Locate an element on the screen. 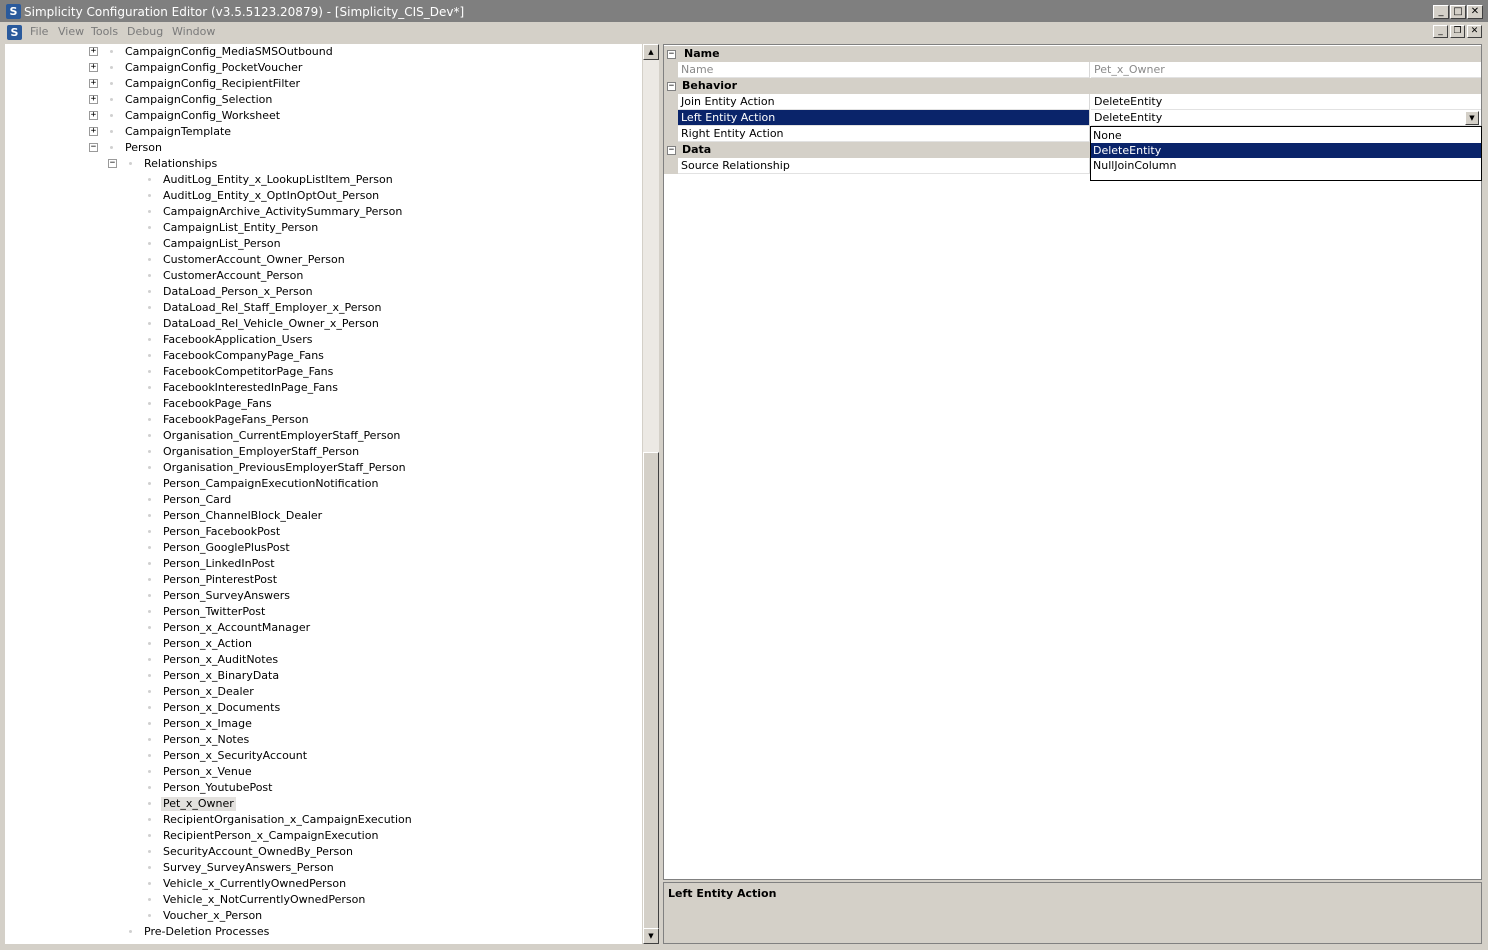 The width and height of the screenshot is (1488, 950). property-row-name: Name Pet_x_Owner is located at coordinates (1072, 70).